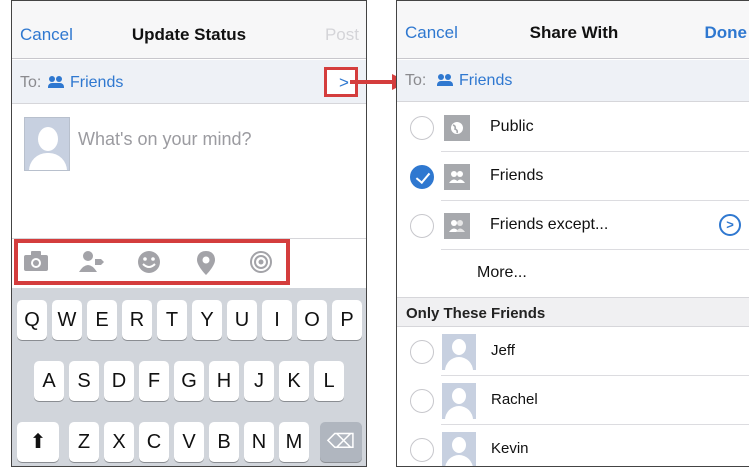 The image size is (749, 467). What do you see at coordinates (84, 381) in the screenshot?
I see `key-s: S` at bounding box center [84, 381].